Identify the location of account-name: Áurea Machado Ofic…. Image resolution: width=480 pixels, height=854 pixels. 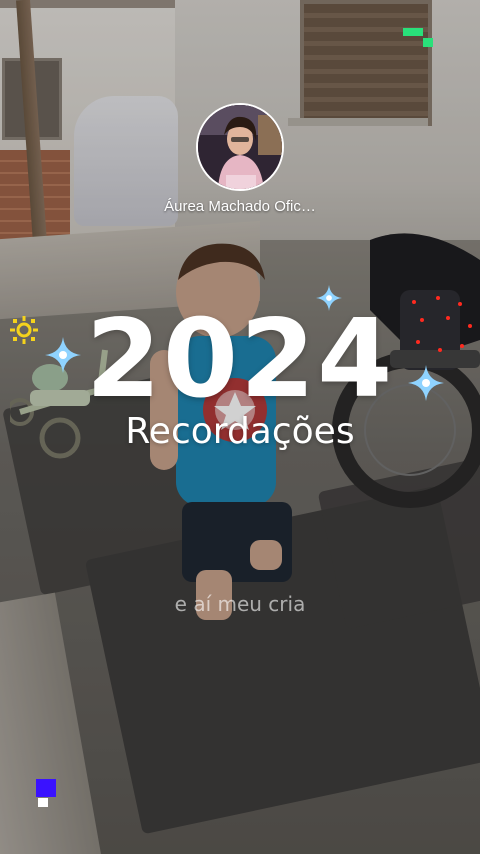
(240, 206).